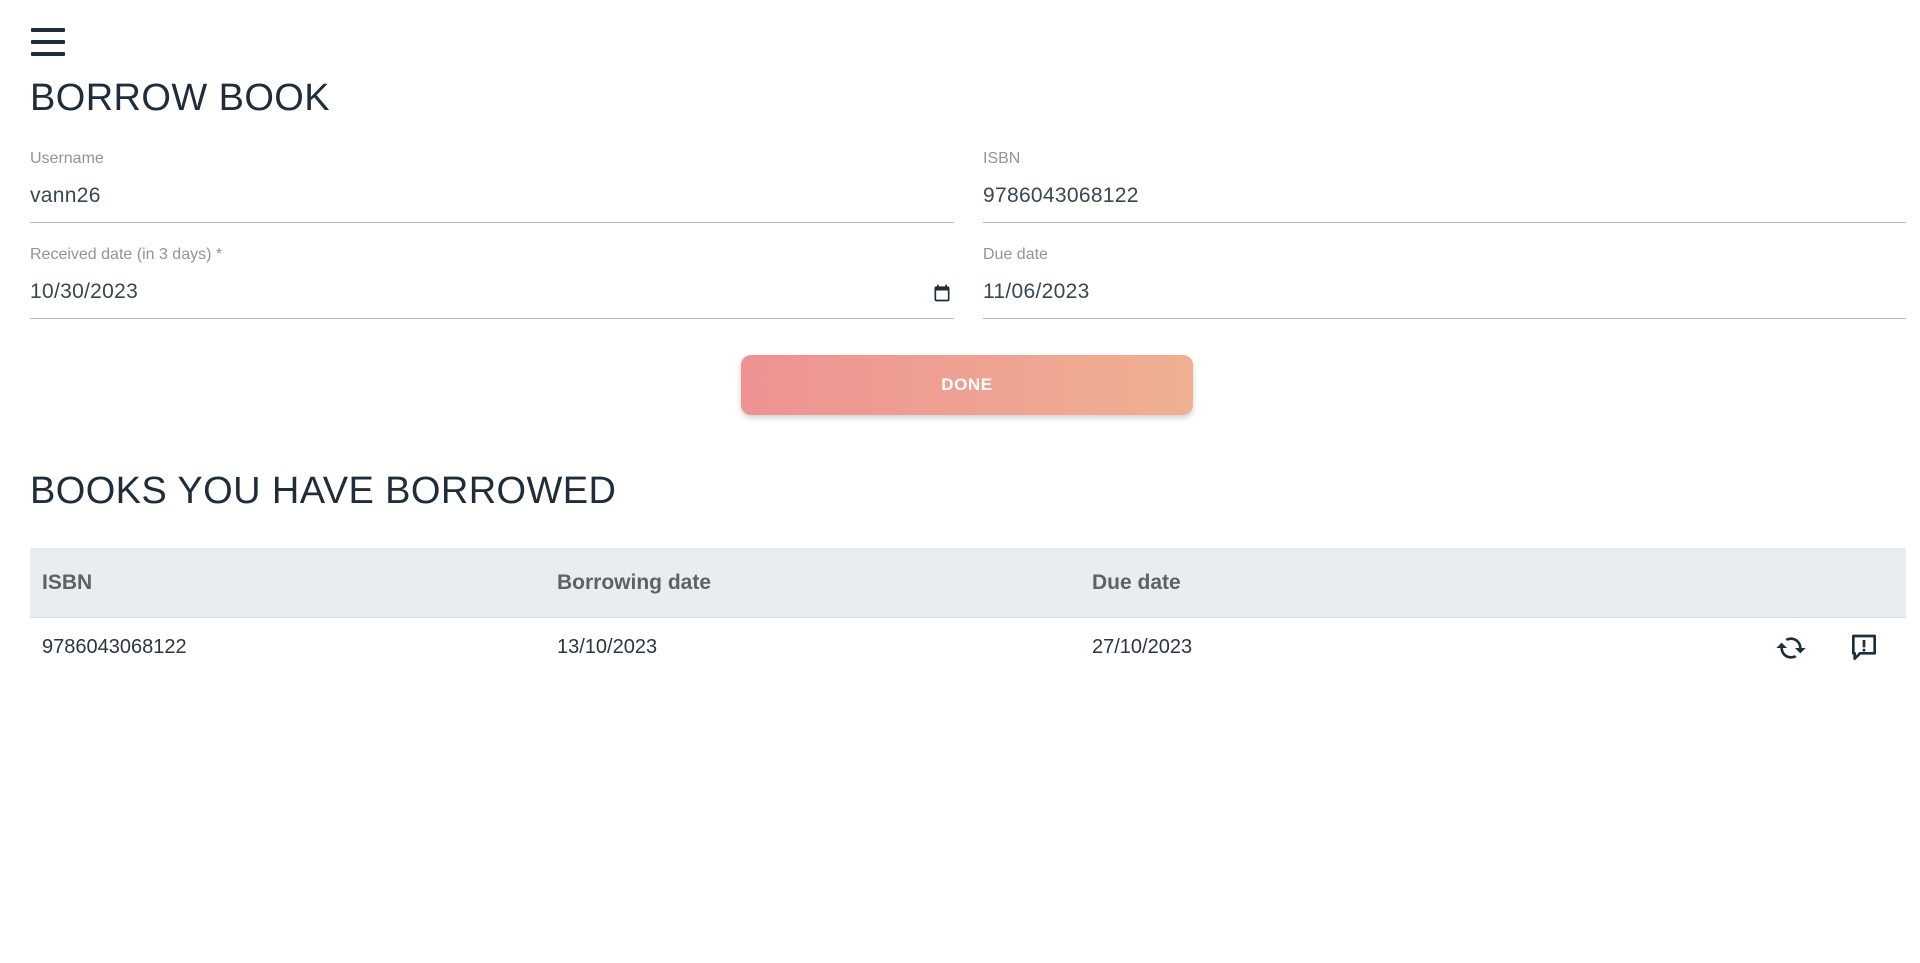 Image resolution: width=1920 pixels, height=963 pixels. Describe the element at coordinates (1036, 292) in the screenshot. I see `due-date-input: 11/06/2023` at that location.